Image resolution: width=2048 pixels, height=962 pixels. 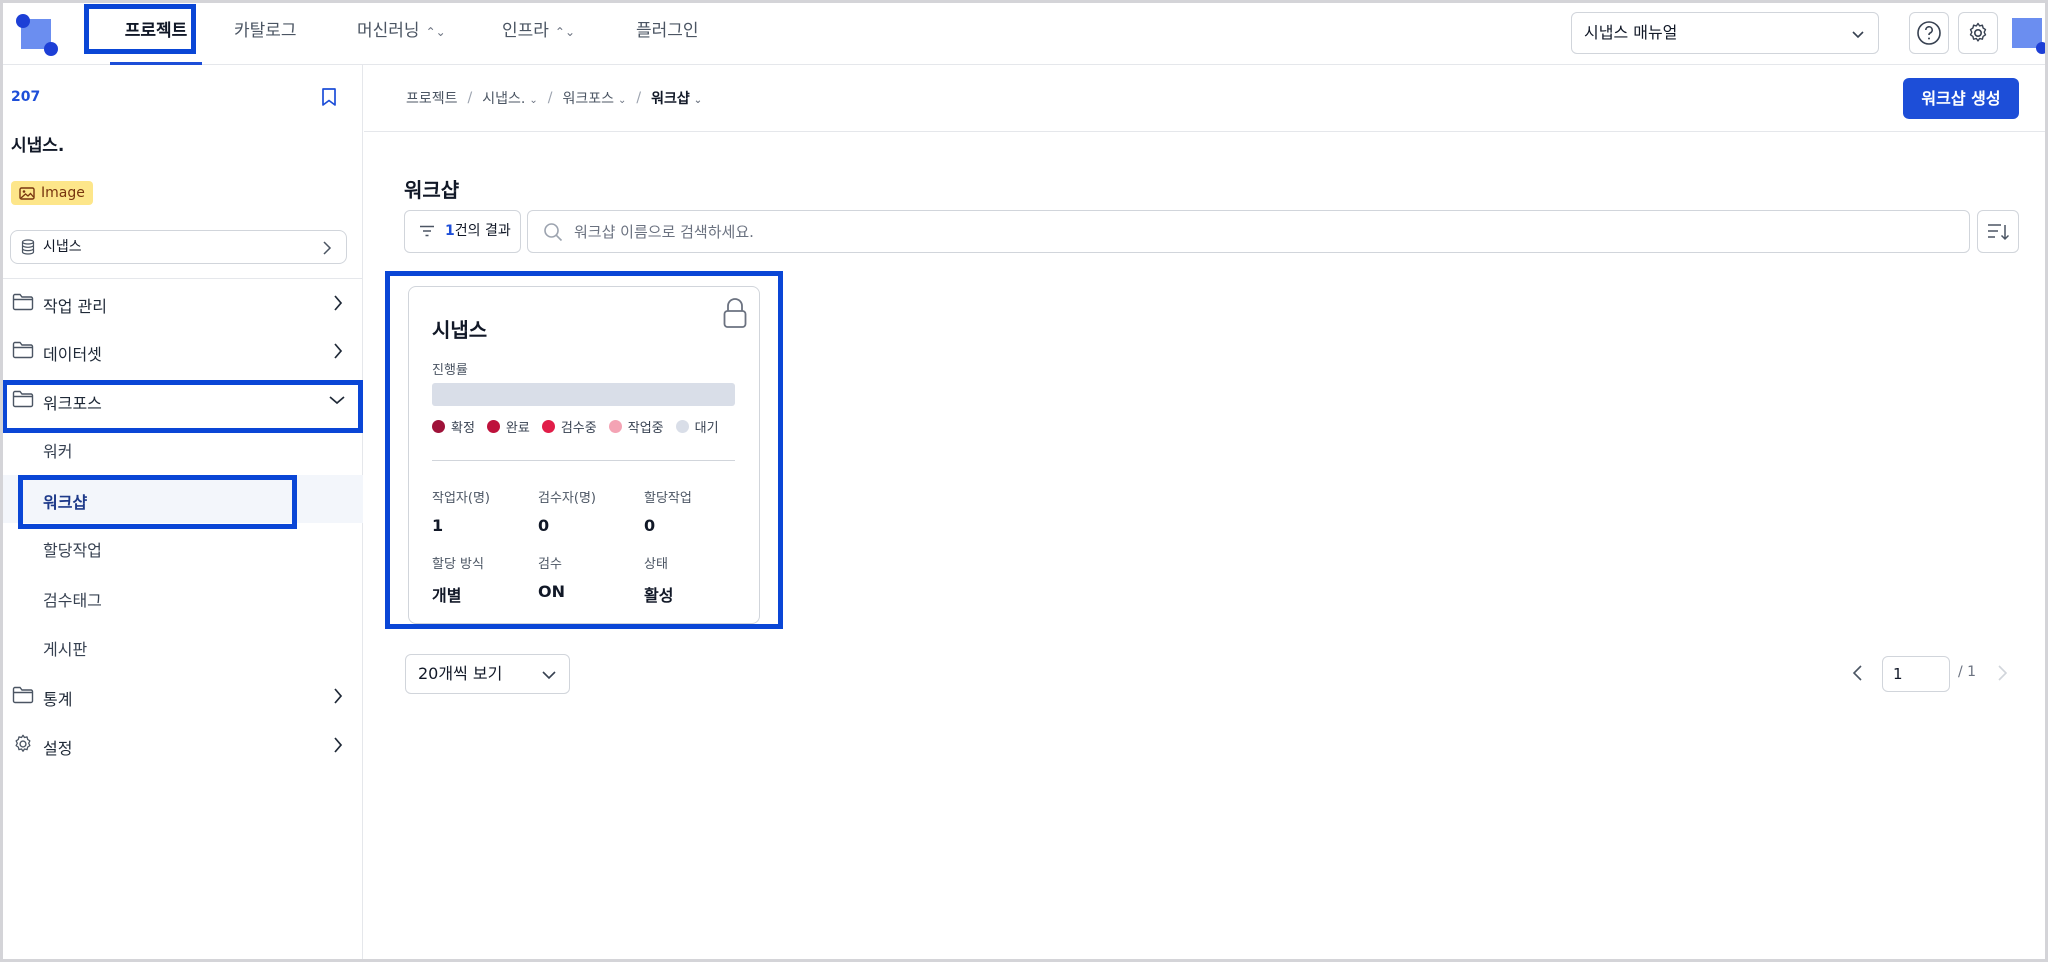 I want to click on breadcrumb-workshop: 워크샵 ⌄, so click(x=676, y=98).